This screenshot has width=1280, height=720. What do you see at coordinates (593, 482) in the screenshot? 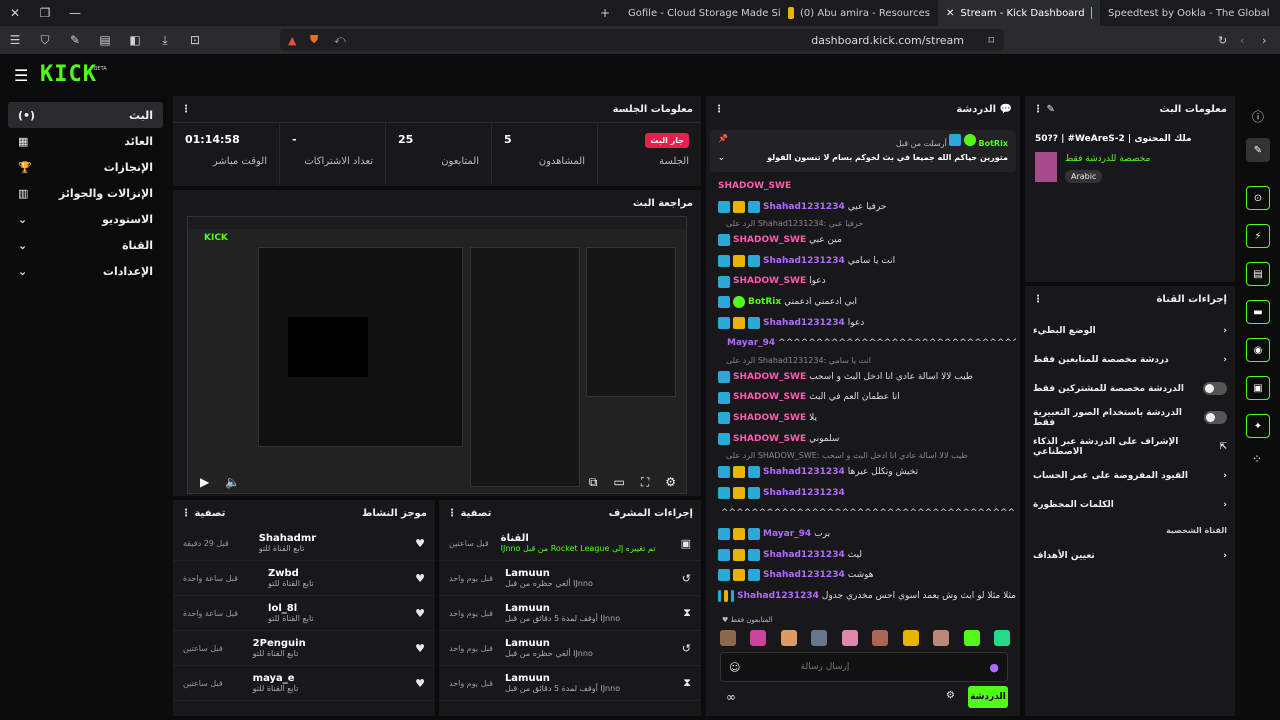
I see `pip-icon: ⧉` at bounding box center [593, 482].